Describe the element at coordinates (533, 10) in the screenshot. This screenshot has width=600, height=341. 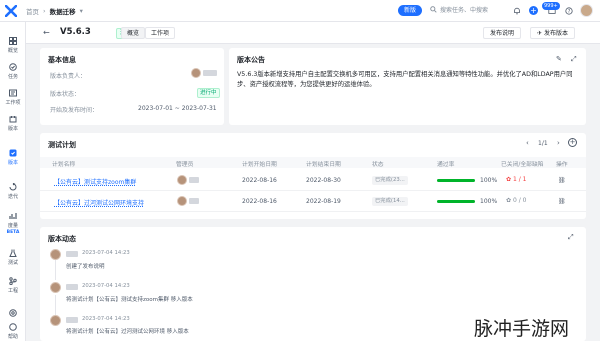
I see `add-icon: +` at that location.